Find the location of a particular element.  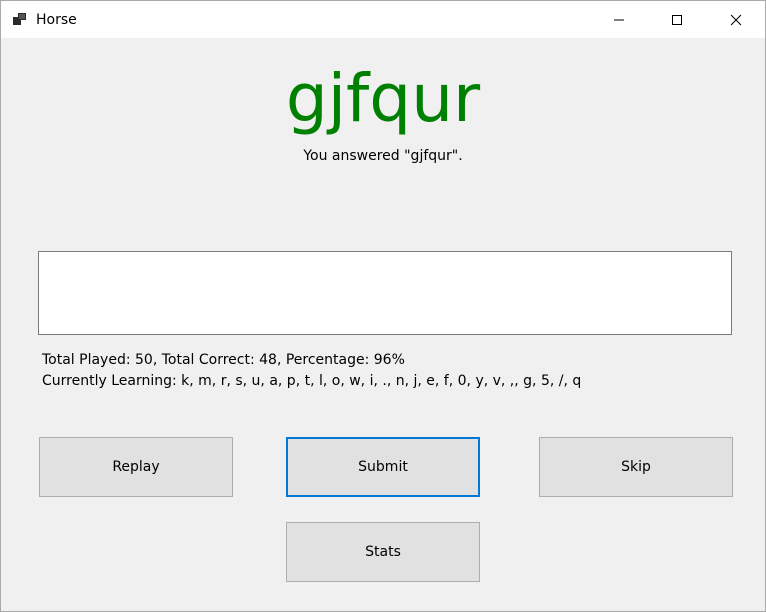

close-icon is located at coordinates (736, 19).